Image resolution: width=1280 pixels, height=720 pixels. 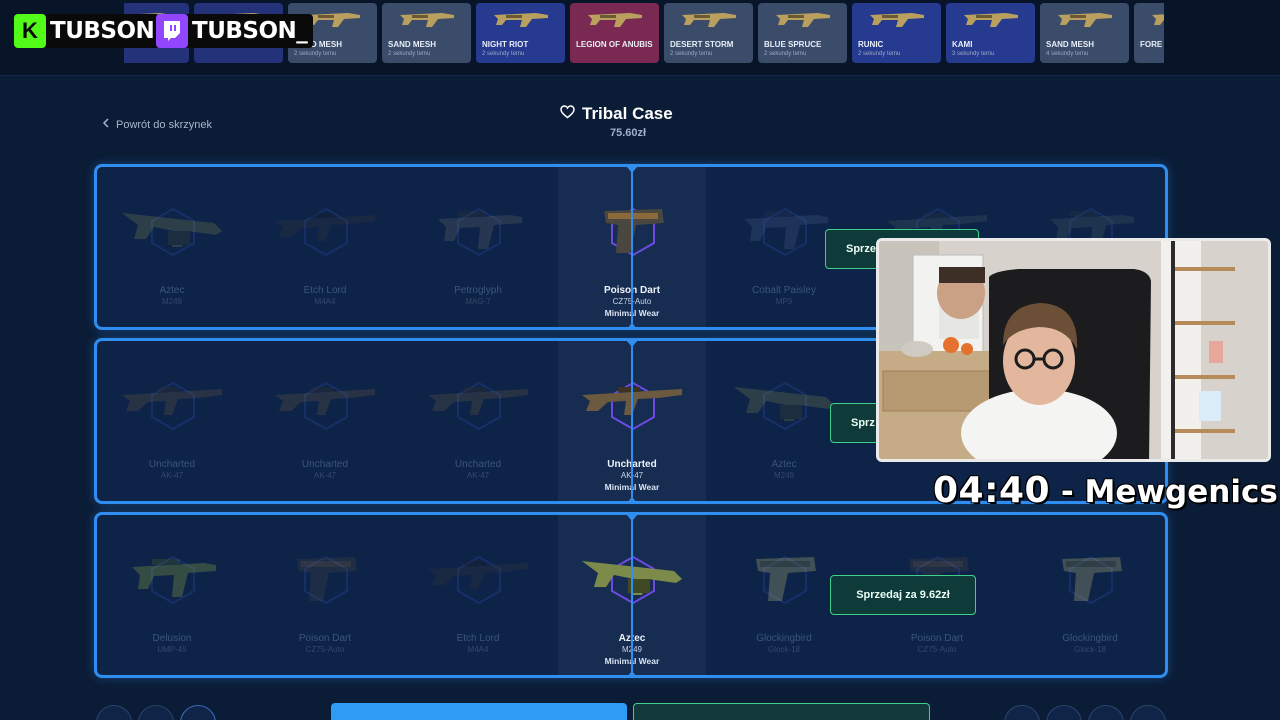 What do you see at coordinates (614, 44) in the screenshot?
I see `drop-skin-name: LEGION OF ANUBIS` at bounding box center [614, 44].